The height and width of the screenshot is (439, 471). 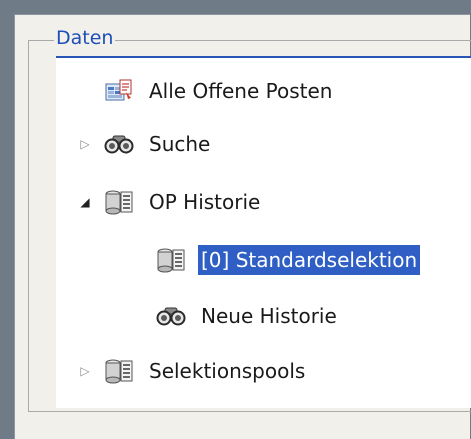 I want to click on tree-item-label: Suche, so click(x=180, y=144).